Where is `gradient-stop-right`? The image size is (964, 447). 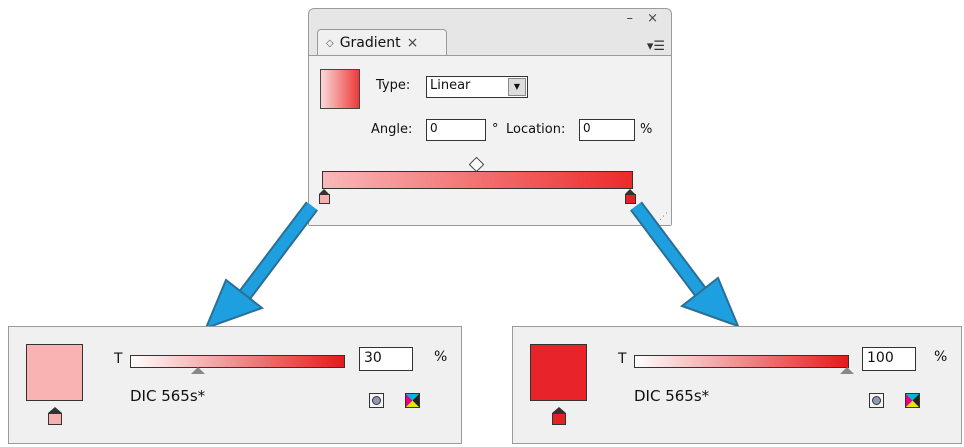
gradient-stop-right is located at coordinates (630, 196).